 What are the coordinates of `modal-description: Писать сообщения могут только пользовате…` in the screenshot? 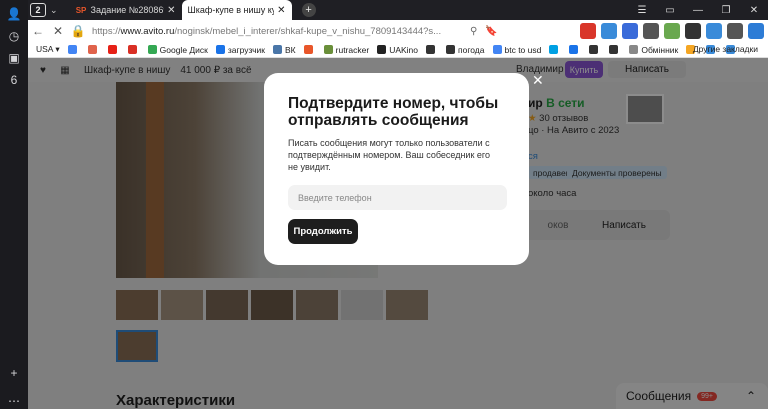 It's located at (389, 155).